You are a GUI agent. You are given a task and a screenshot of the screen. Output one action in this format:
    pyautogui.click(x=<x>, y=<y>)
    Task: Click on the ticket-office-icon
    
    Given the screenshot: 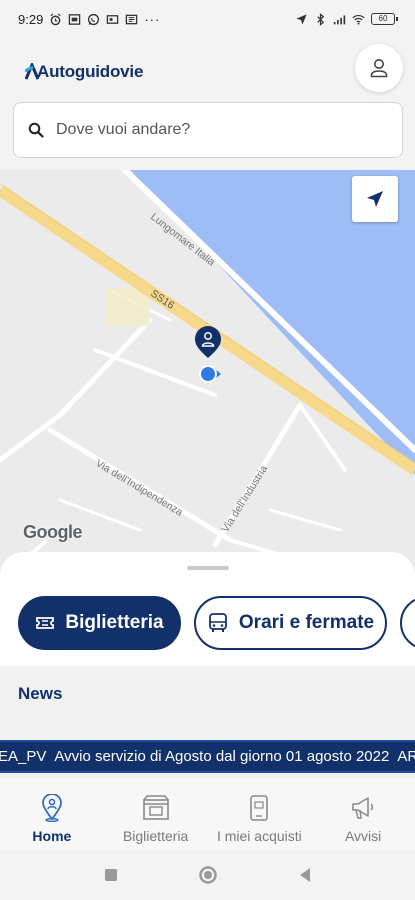 What is the action you would take?
    pyautogui.click(x=156, y=808)
    